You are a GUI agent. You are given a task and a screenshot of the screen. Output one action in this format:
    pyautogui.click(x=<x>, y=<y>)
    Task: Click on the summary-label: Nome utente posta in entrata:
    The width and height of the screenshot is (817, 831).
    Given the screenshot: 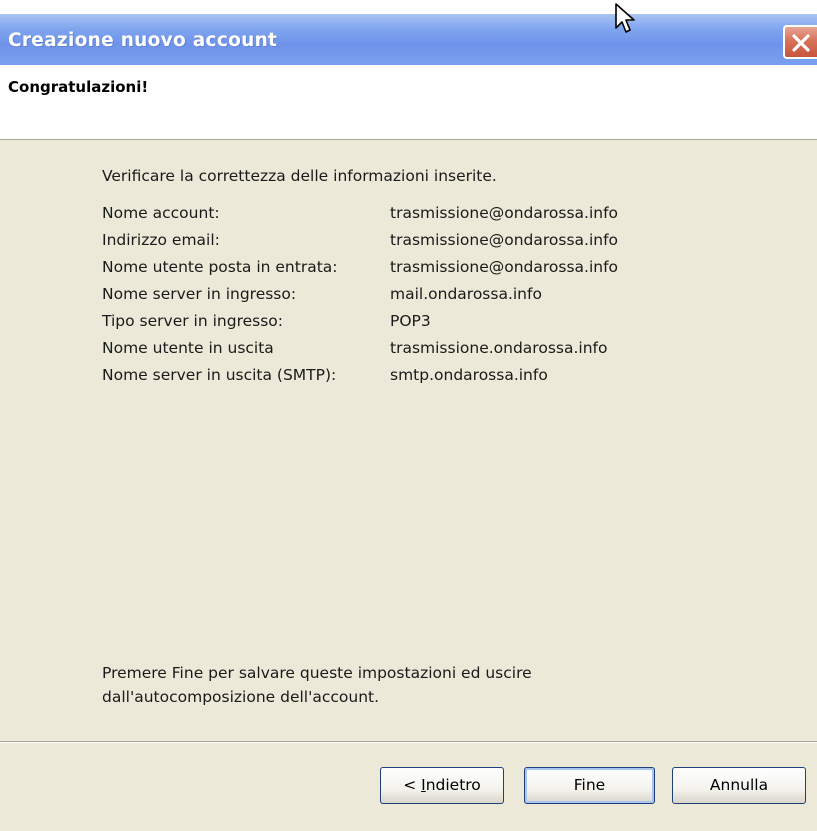 What is the action you would take?
    pyautogui.click(x=220, y=267)
    